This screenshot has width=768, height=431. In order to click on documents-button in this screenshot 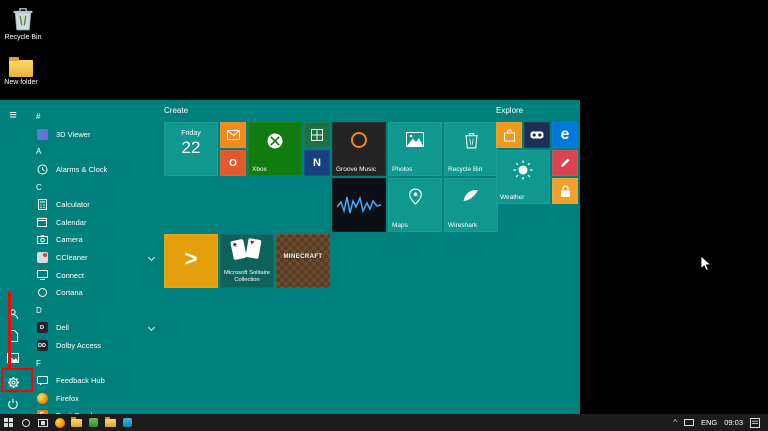, I will do `click(13, 336)`.